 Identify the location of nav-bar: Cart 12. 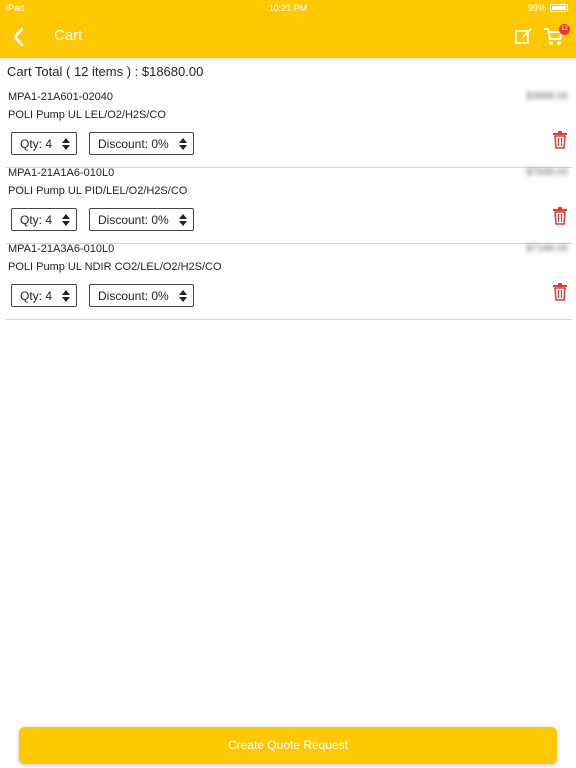
(288, 37).